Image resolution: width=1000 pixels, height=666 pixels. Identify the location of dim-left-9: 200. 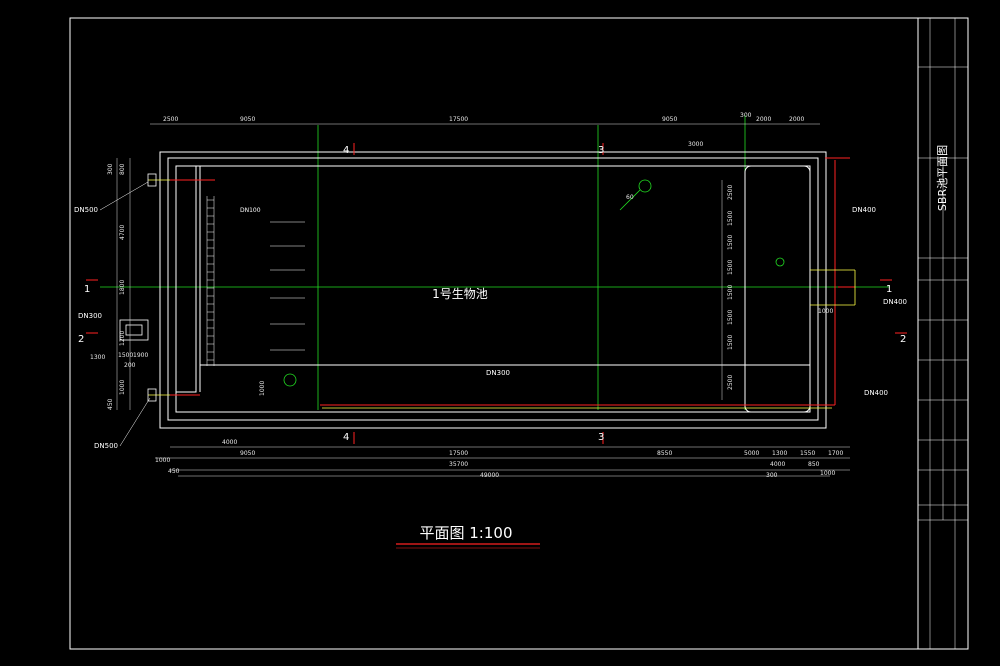
(130, 365).